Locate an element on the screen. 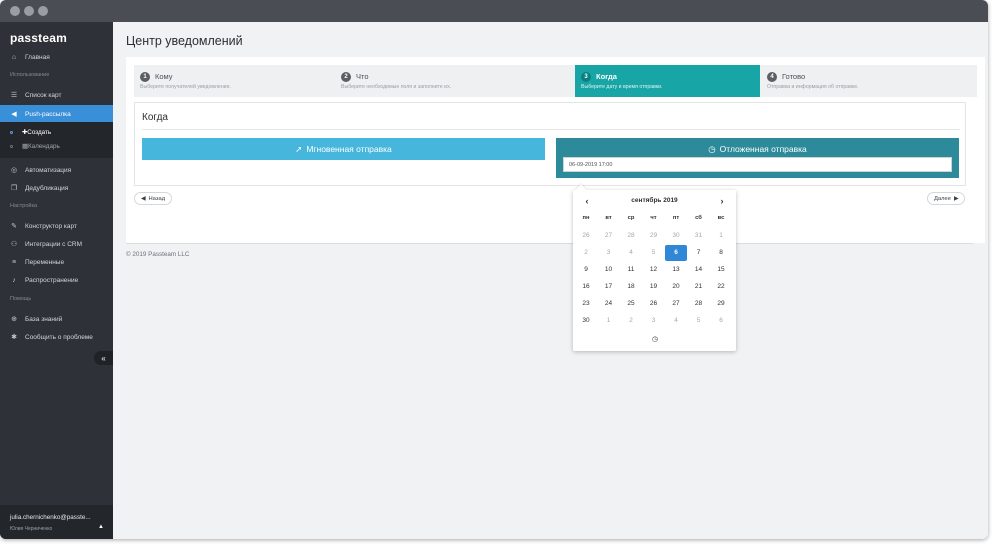 The image size is (993, 544). subnav-item-create: ✚ Создать is located at coordinates (30, 132).